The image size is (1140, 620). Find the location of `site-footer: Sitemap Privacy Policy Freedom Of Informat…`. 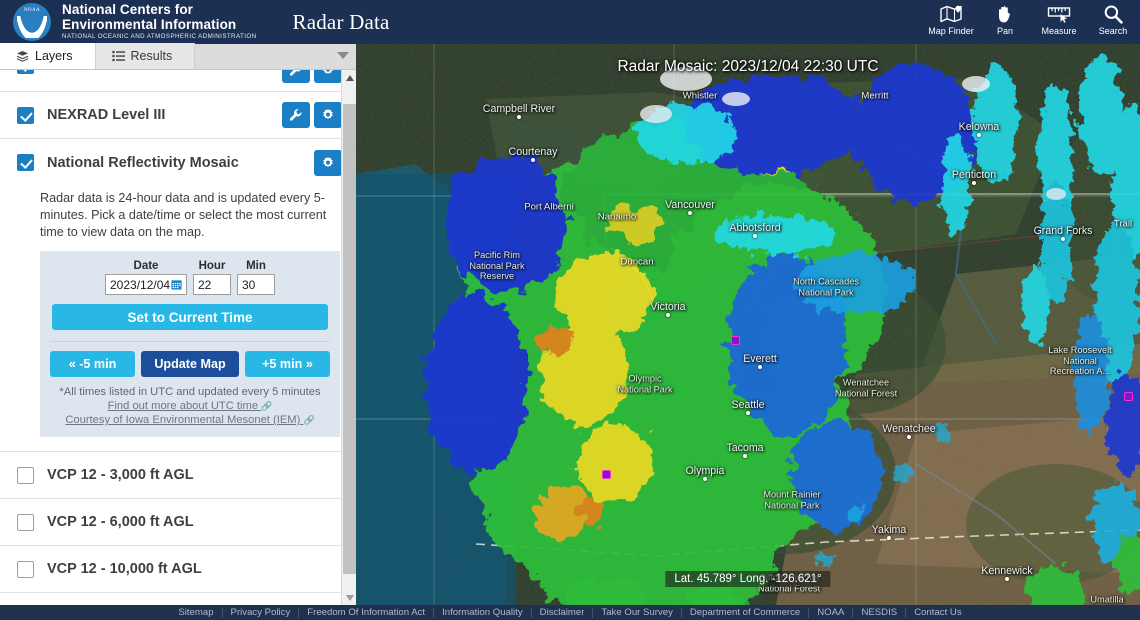

site-footer: Sitemap Privacy Policy Freedom Of Informat… is located at coordinates (570, 612).